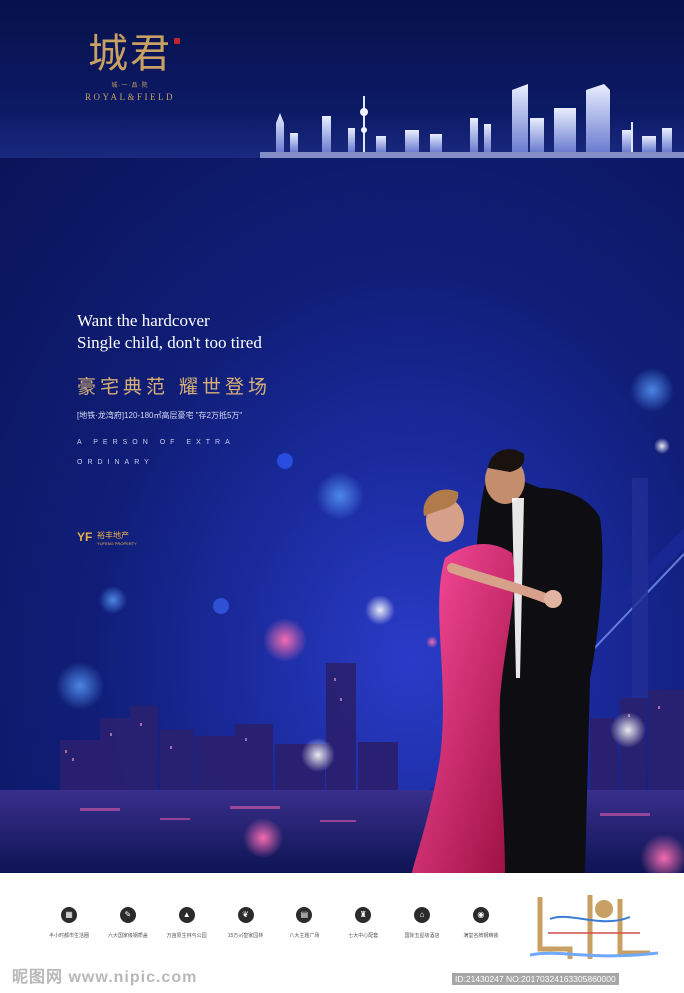  I want to click on feature-item: ♜ 七大中心配套, so click(363, 932).